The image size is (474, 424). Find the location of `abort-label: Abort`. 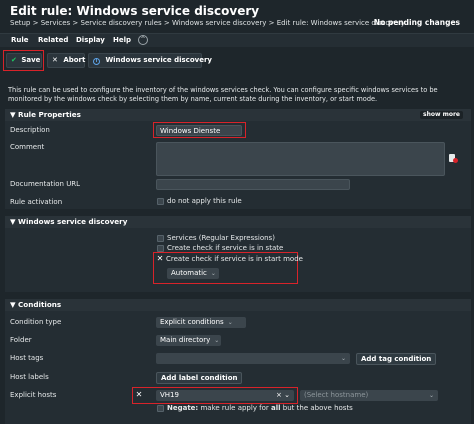

abort-label: Abort is located at coordinates (74, 60).